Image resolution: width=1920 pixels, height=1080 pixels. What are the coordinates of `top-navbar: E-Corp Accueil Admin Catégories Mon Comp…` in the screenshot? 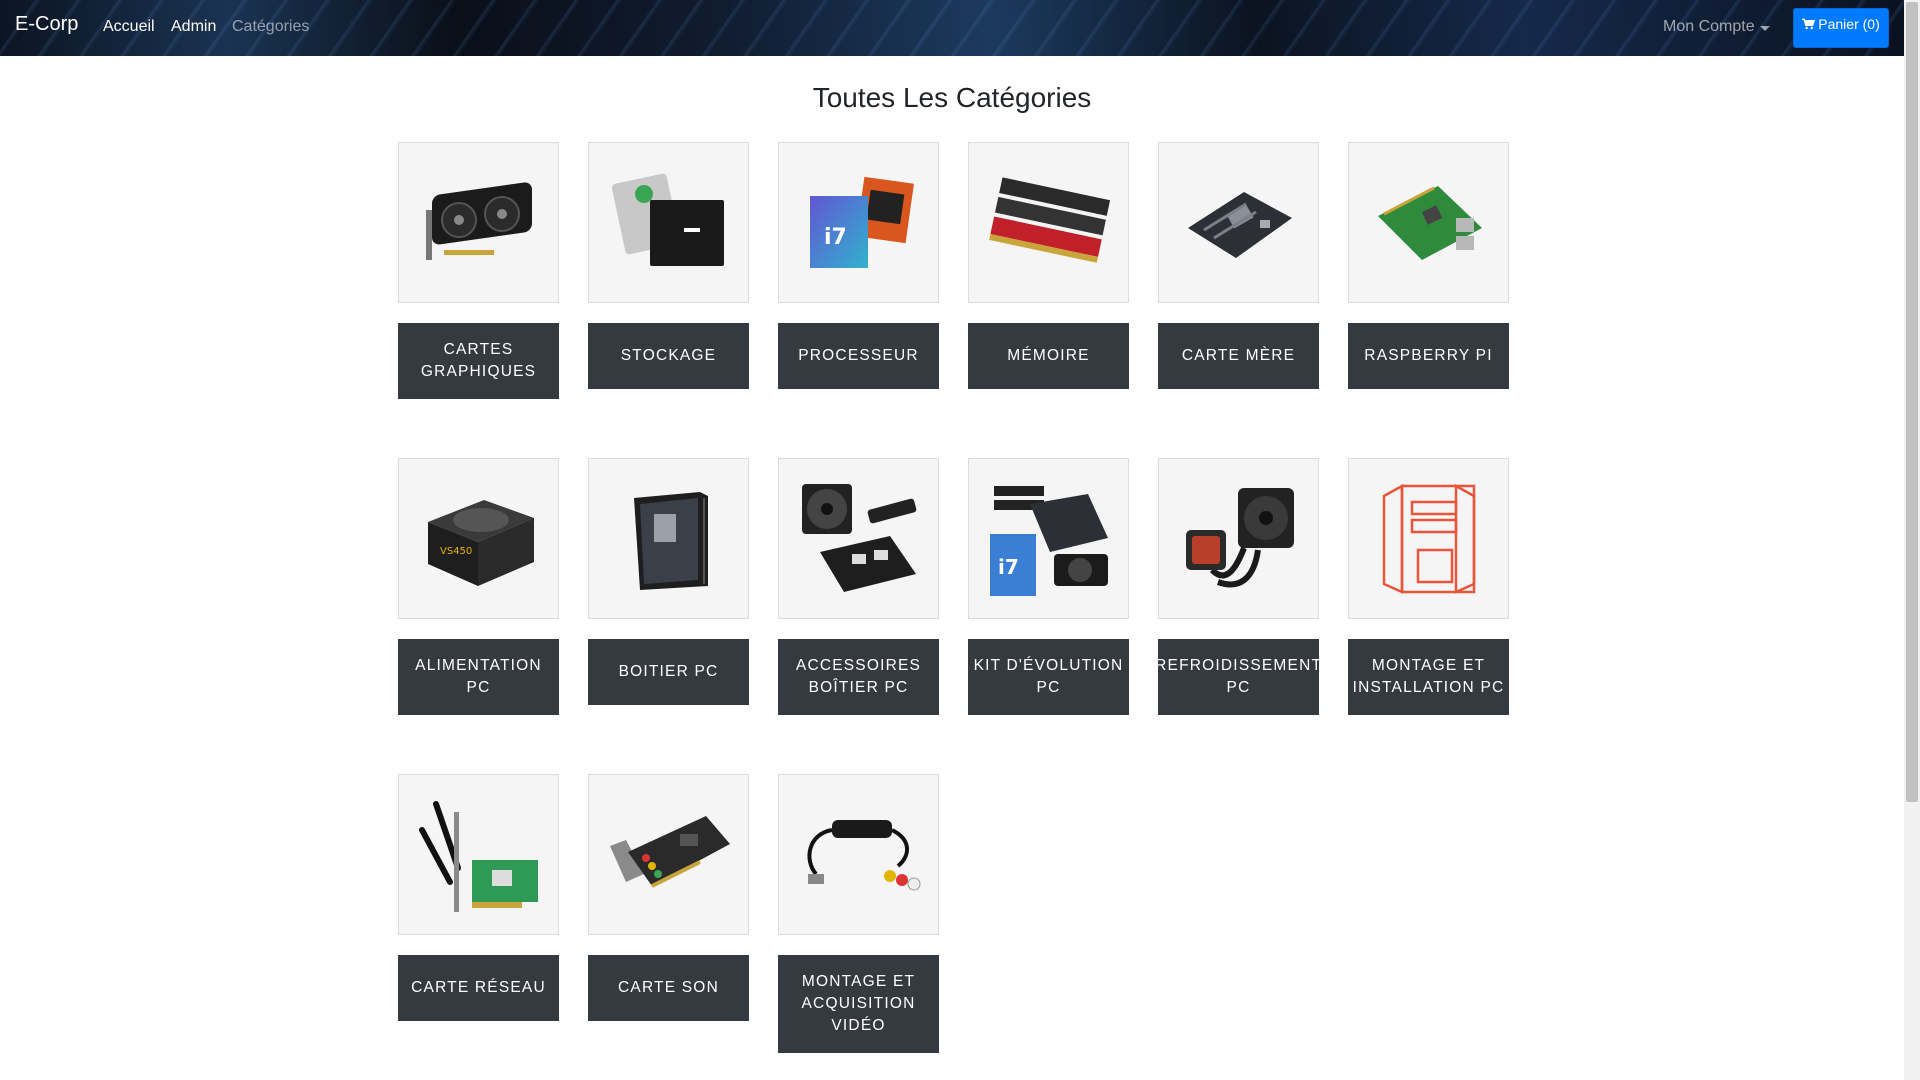 It's located at (952, 28).